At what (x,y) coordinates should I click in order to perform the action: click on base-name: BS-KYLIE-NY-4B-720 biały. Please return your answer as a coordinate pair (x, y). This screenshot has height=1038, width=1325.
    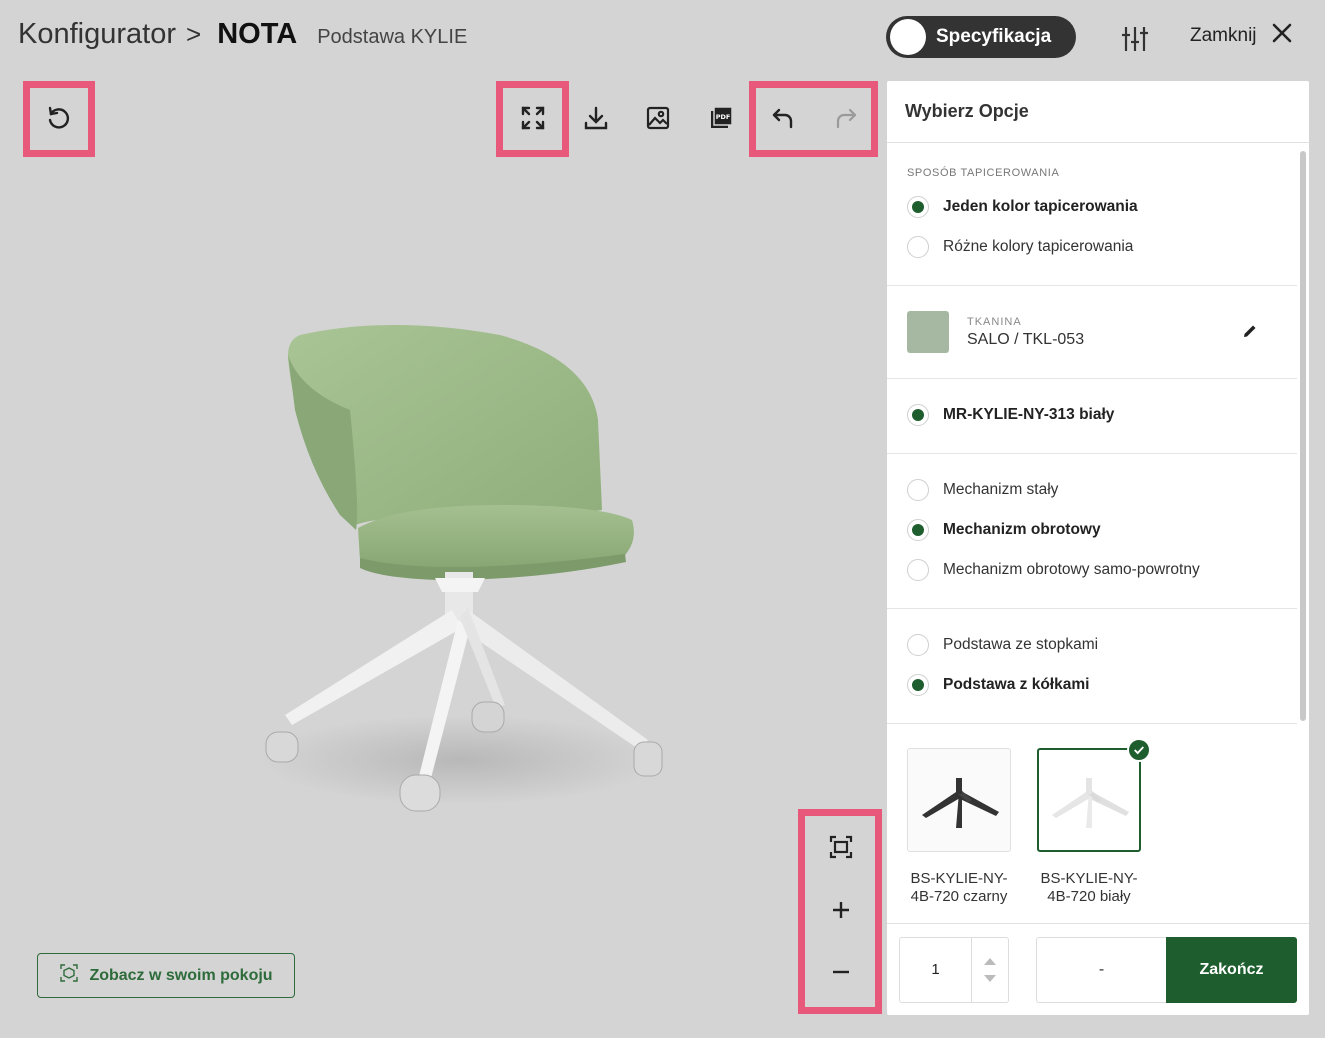
    Looking at the image, I should click on (1089, 887).